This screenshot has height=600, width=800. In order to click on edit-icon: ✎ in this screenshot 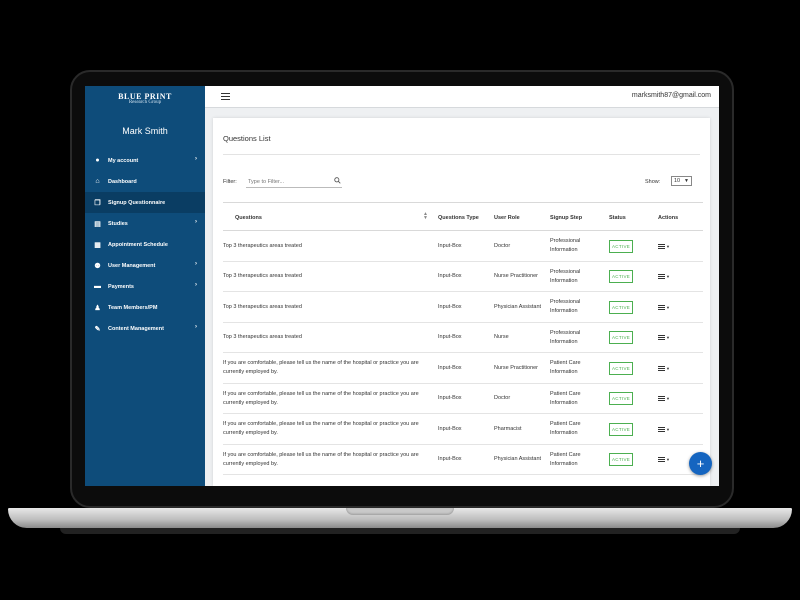, I will do `click(97, 329)`.